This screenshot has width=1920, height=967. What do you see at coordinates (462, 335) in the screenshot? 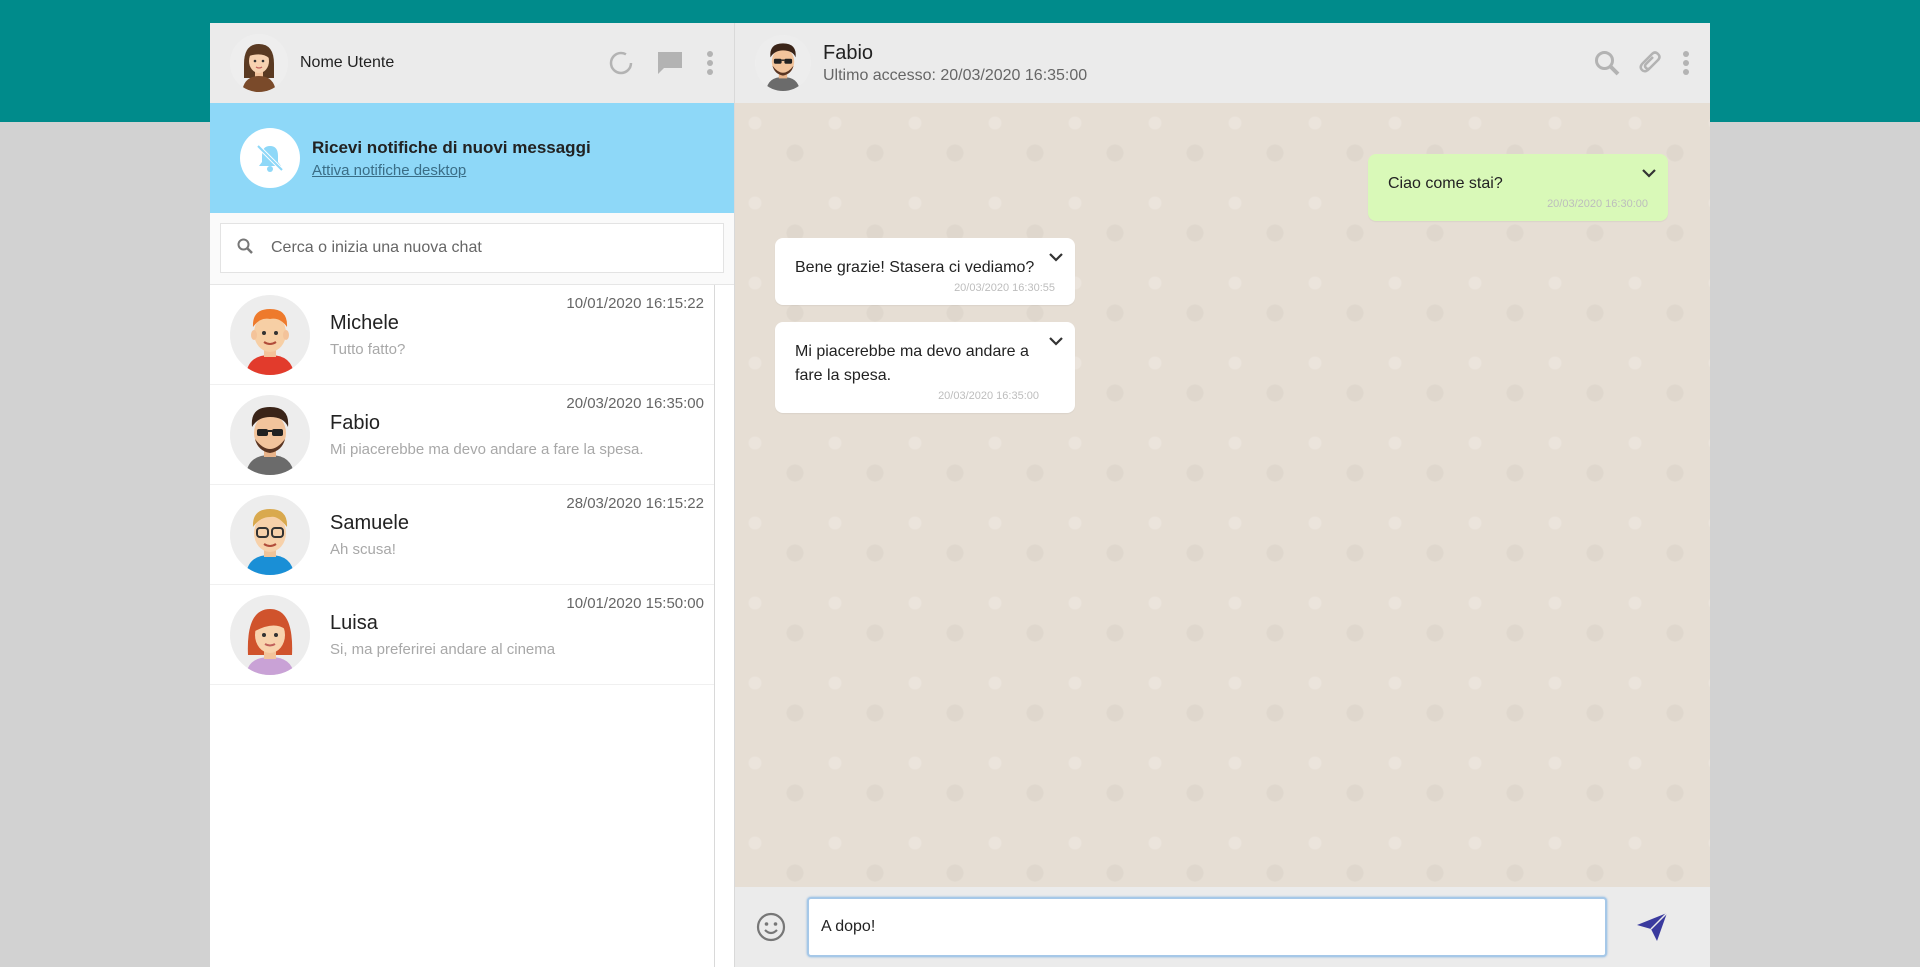
I see `contact-item-michele: Michele Tutto fatto? 10/01/2020 16:15:22` at bounding box center [462, 335].